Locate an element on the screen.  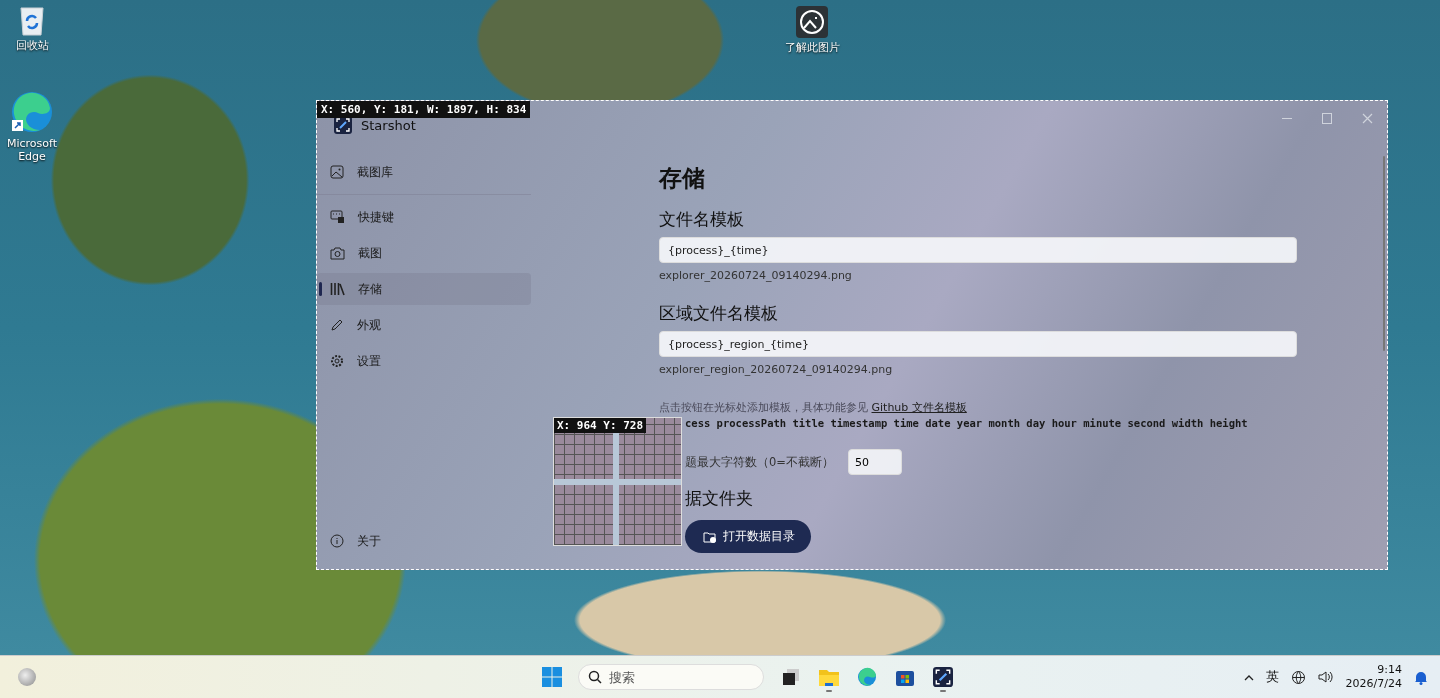
window-title: Starshot is located at coordinates (388, 125).